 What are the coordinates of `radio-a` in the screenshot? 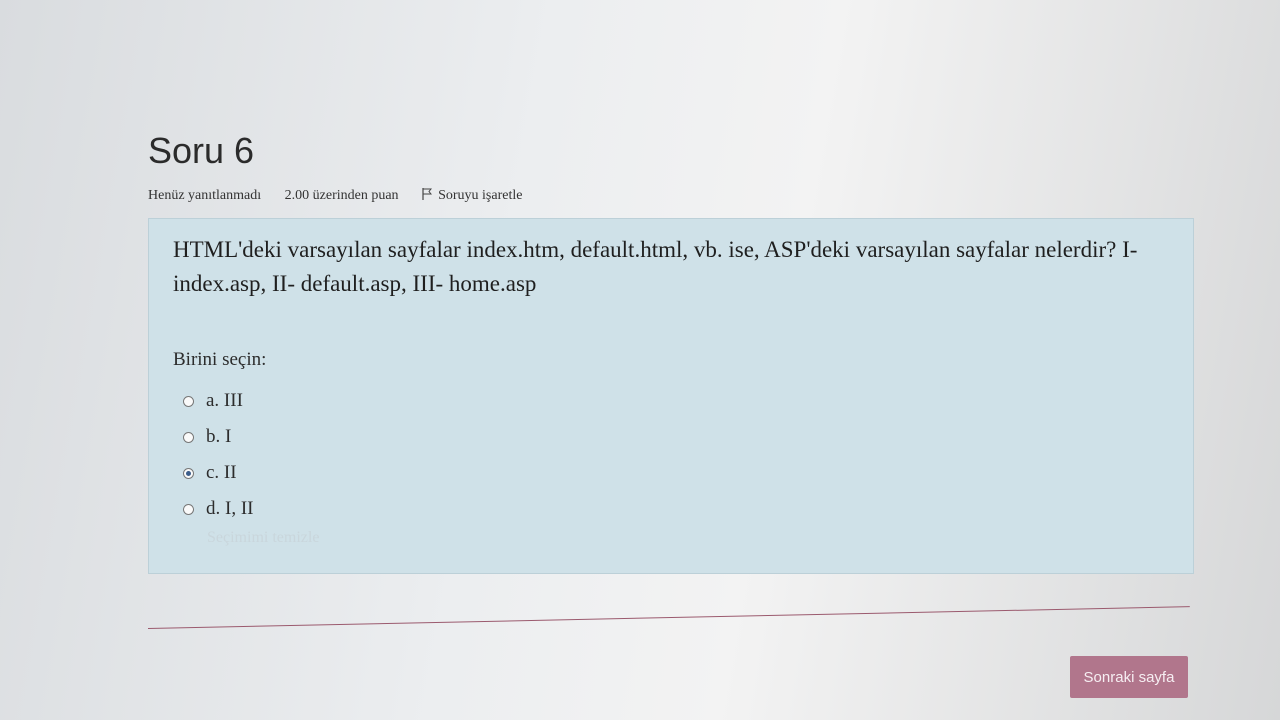 It's located at (188, 401).